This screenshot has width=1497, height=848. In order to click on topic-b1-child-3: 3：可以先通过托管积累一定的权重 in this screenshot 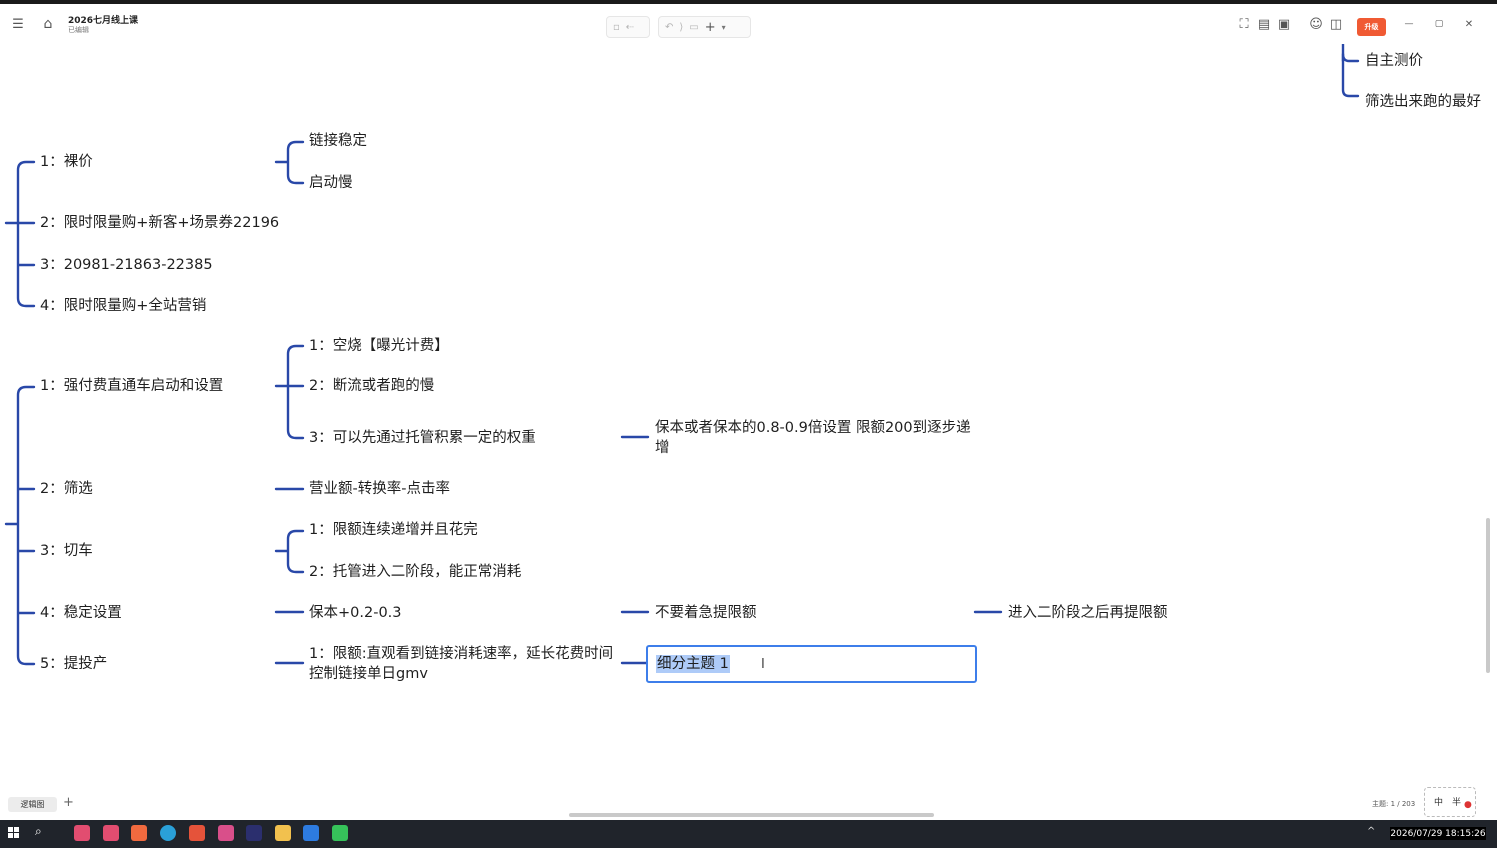, I will do `click(422, 438)`.